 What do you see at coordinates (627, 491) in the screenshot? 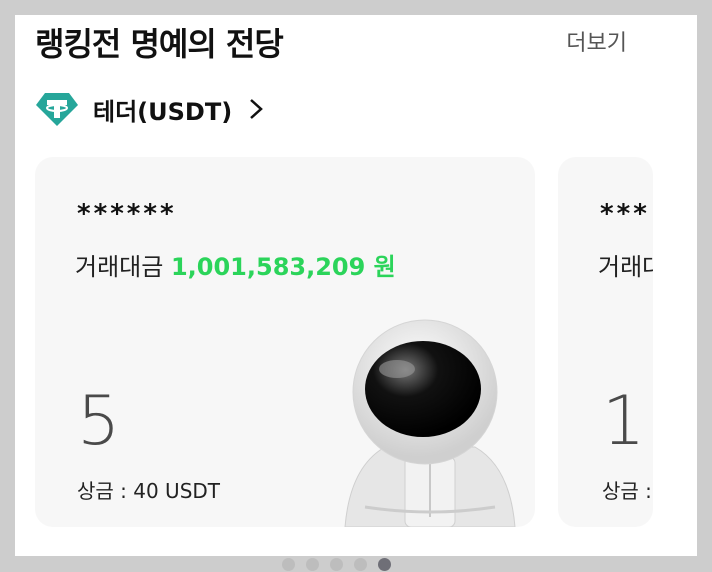
I see `prize-label: 상금 :` at bounding box center [627, 491].